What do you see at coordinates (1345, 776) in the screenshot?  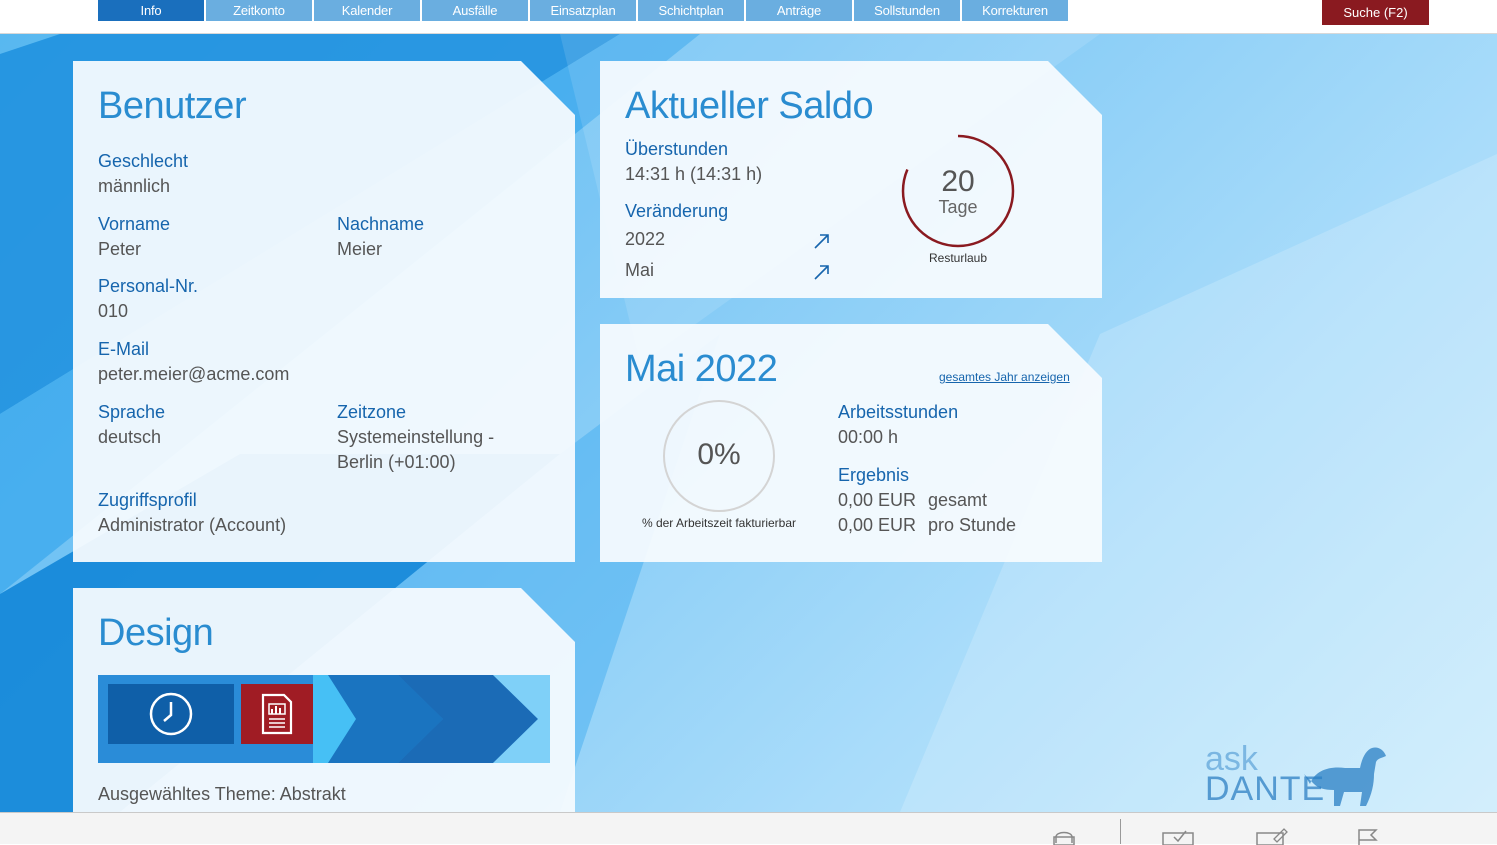 I see `dog-icon` at bounding box center [1345, 776].